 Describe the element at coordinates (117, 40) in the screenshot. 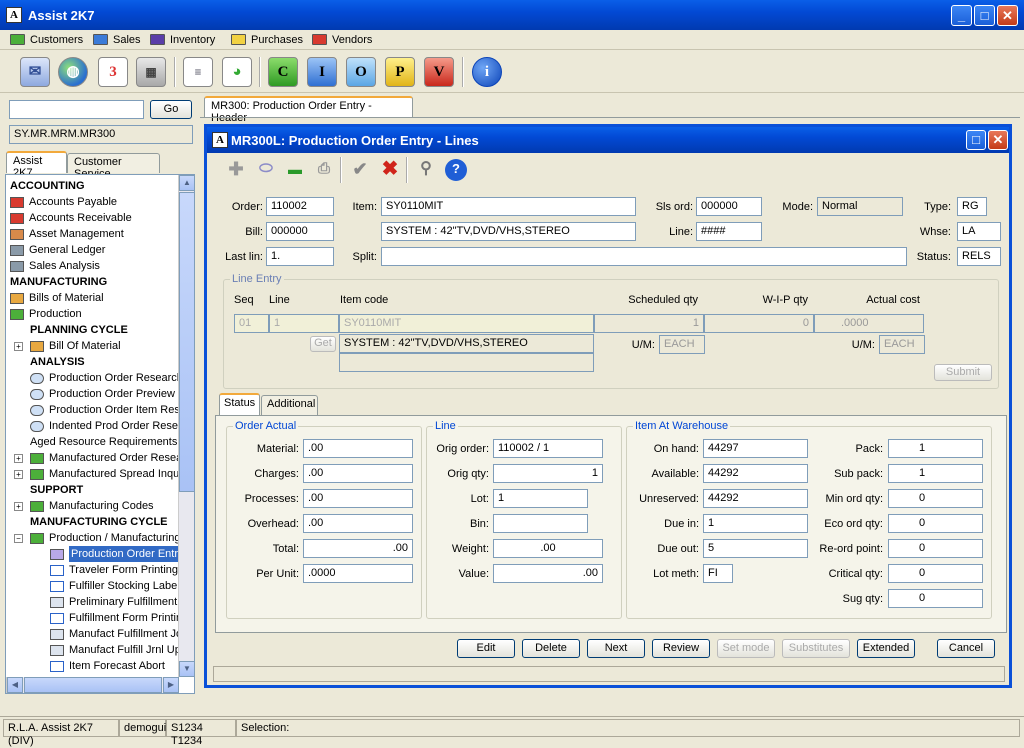

I see `menu-sales: Sales` at that location.